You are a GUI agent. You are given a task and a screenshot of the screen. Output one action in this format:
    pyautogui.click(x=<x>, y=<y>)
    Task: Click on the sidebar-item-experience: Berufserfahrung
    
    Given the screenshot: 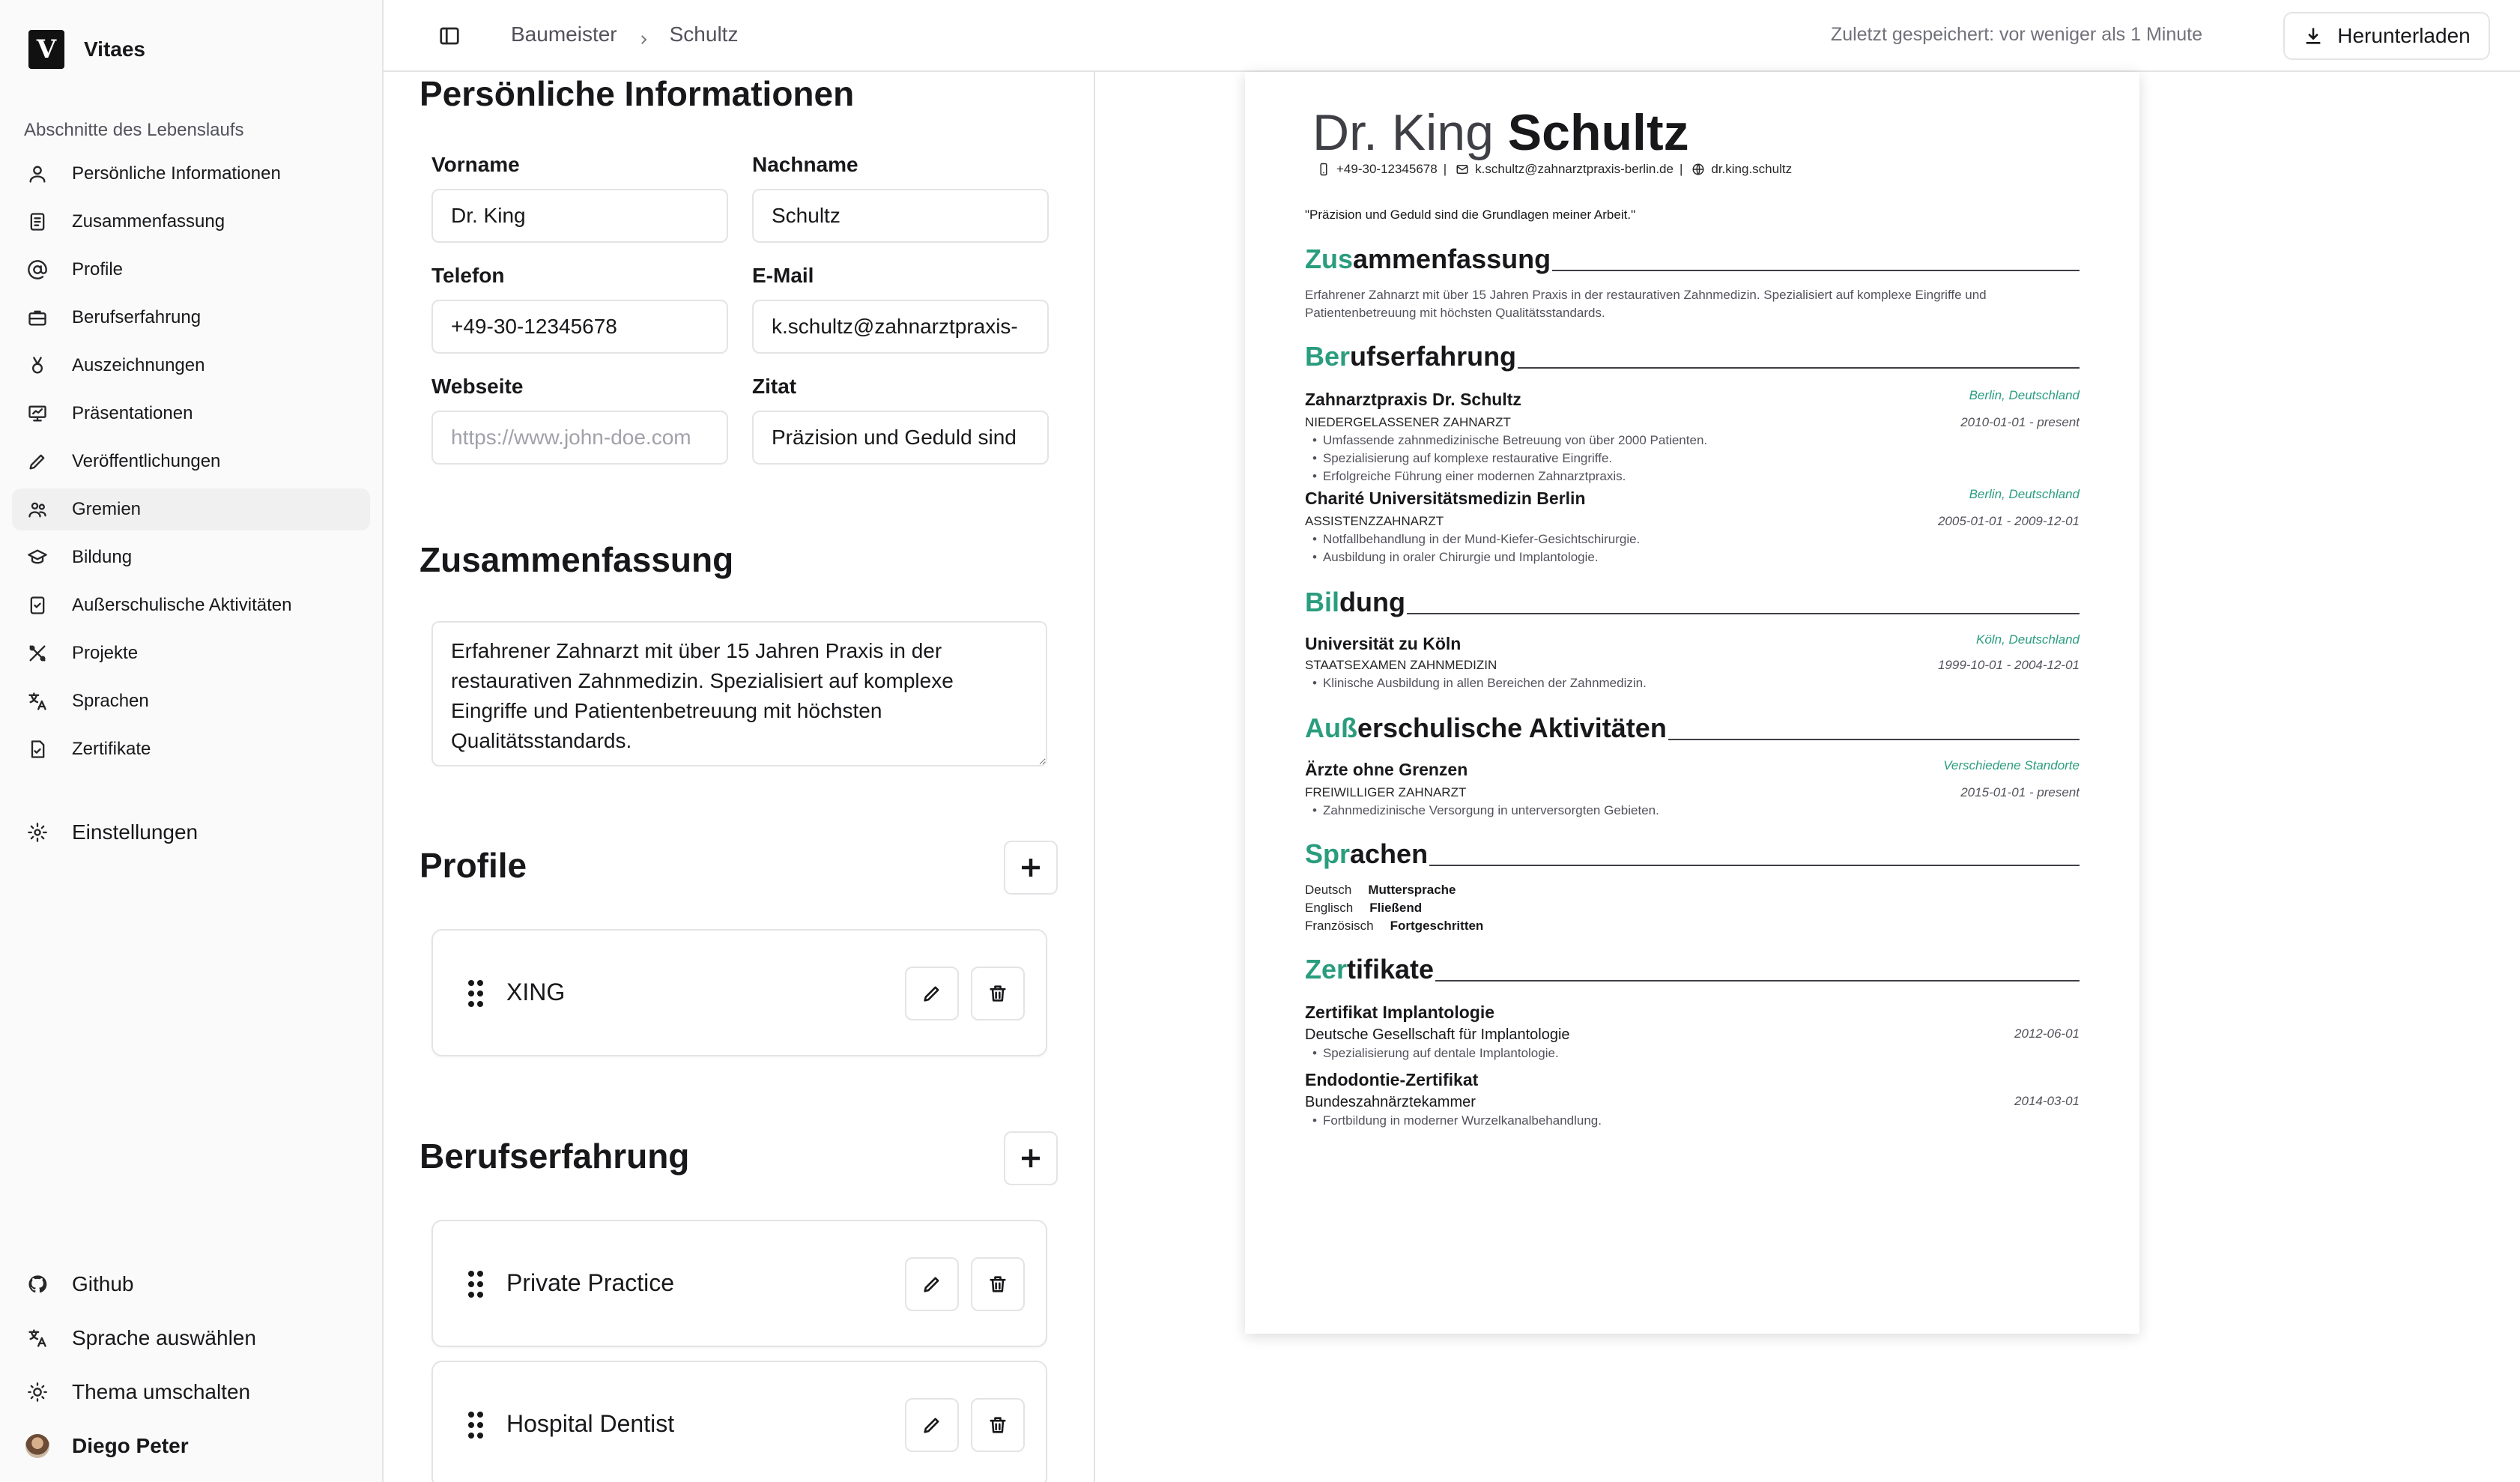 What is the action you would take?
    pyautogui.click(x=191, y=318)
    